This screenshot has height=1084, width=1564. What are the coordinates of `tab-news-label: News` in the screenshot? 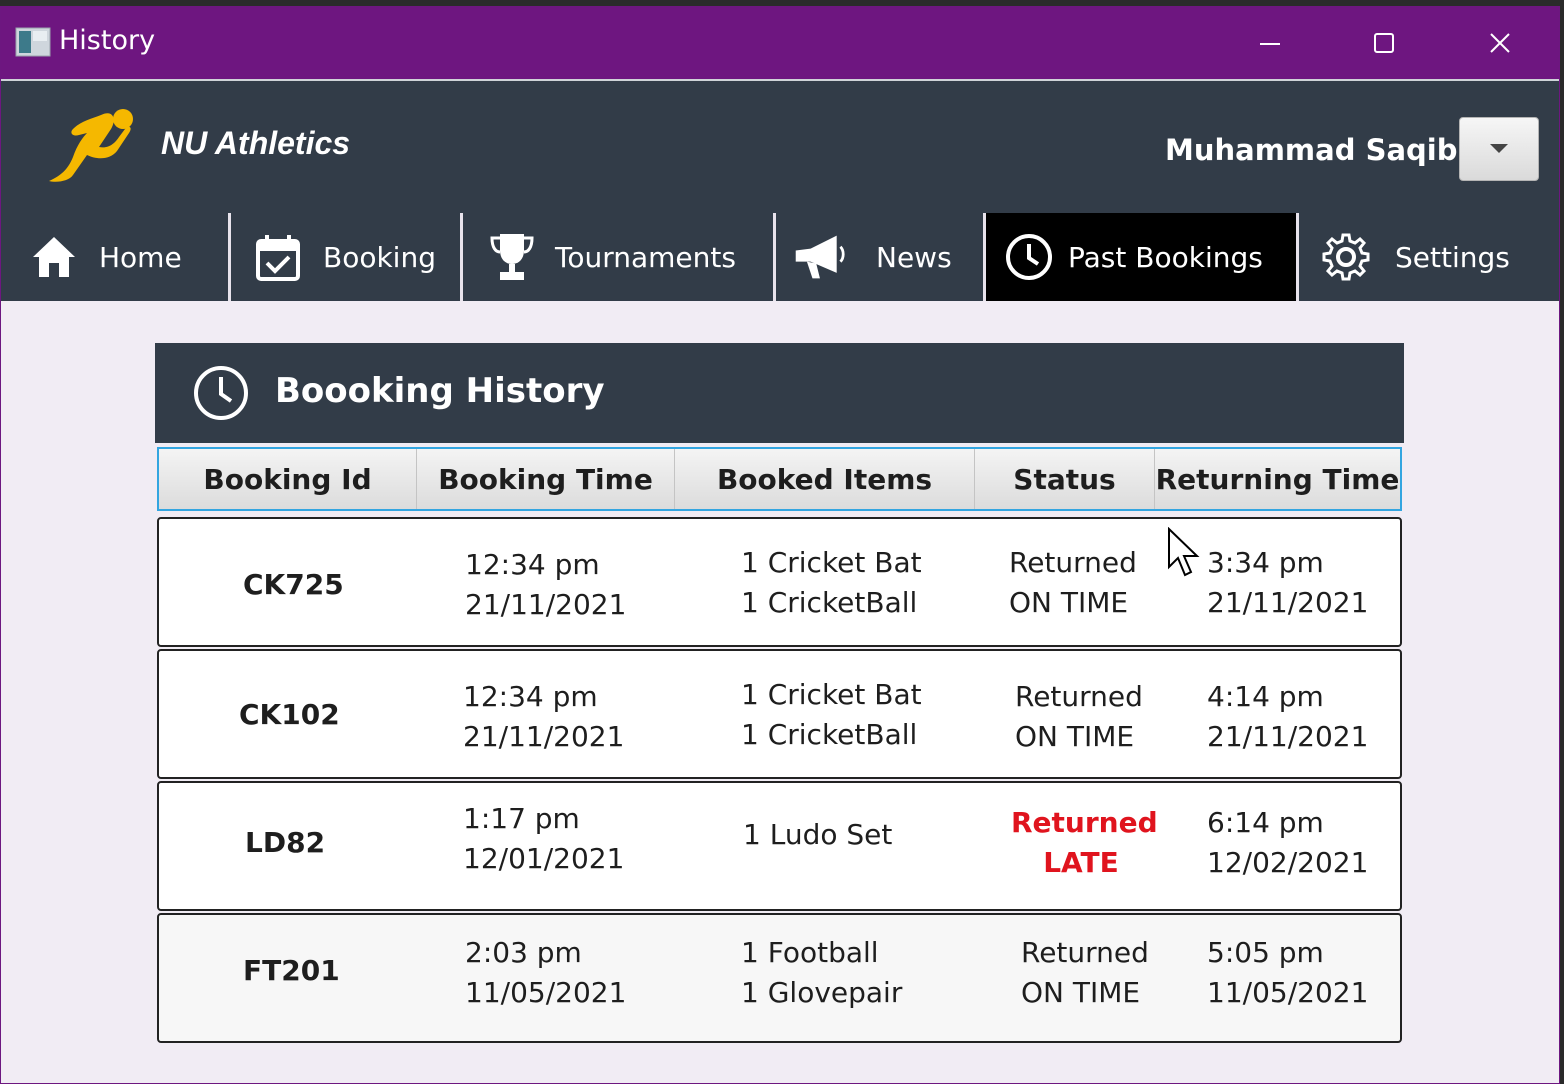 It's located at (914, 257).